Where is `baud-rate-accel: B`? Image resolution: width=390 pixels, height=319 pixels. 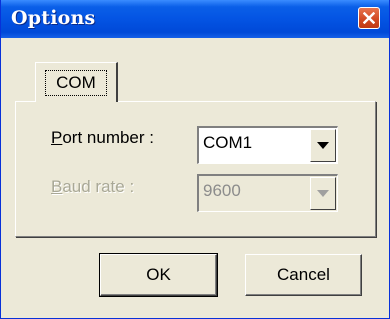 baud-rate-accel: B is located at coordinates (57, 186).